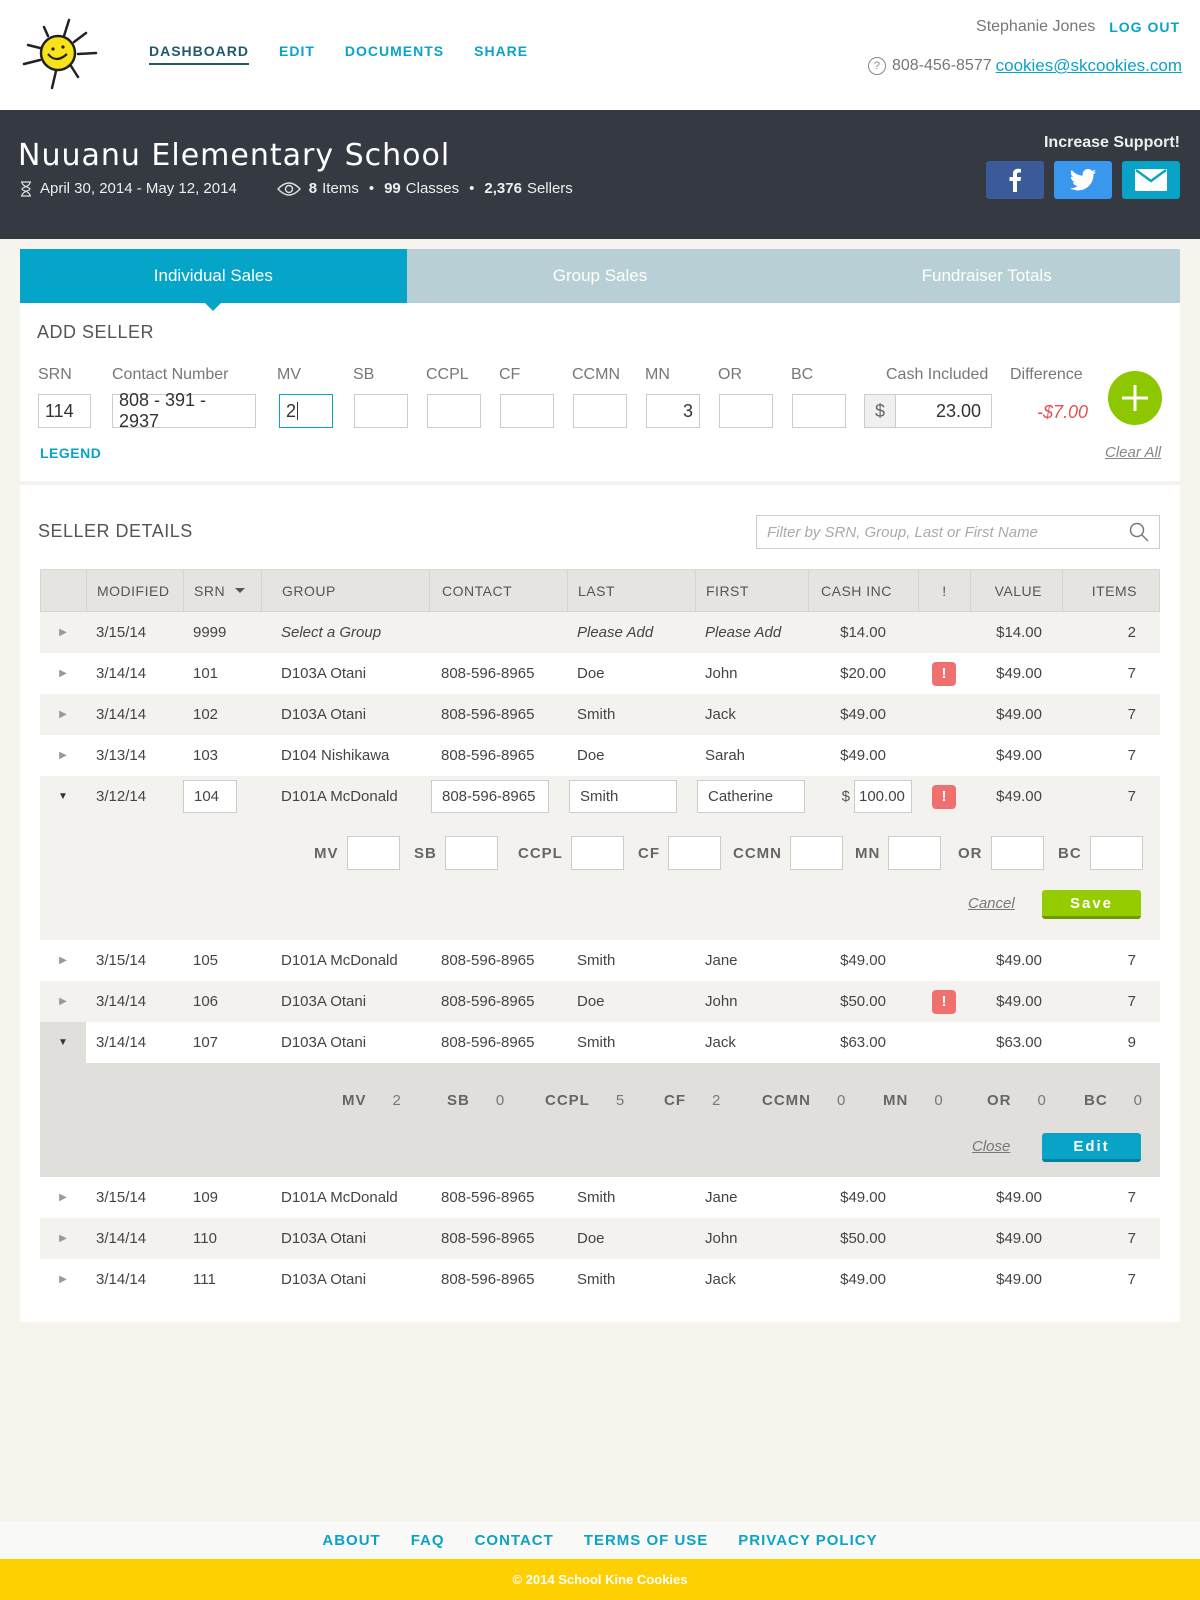 The width and height of the screenshot is (1200, 1600). Describe the element at coordinates (751, 796) in the screenshot. I see `edit-first-input: Catherine` at that location.